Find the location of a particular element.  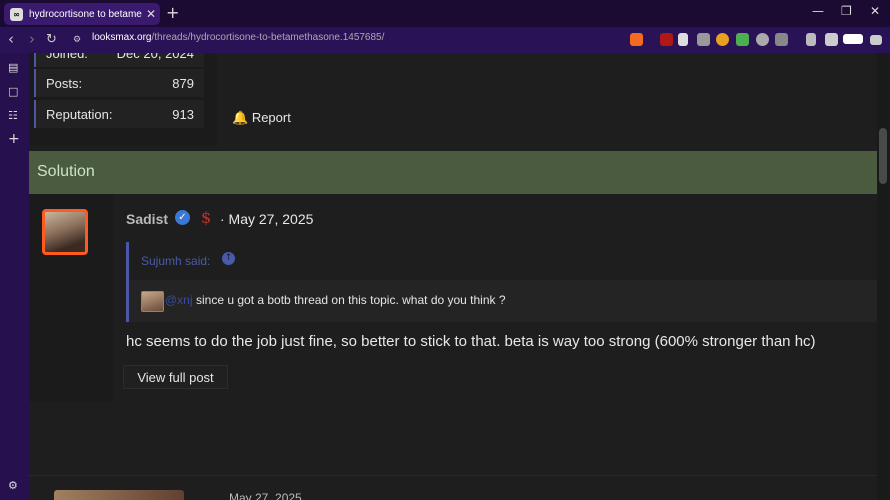

reputation-value: 913 is located at coordinates (183, 114).